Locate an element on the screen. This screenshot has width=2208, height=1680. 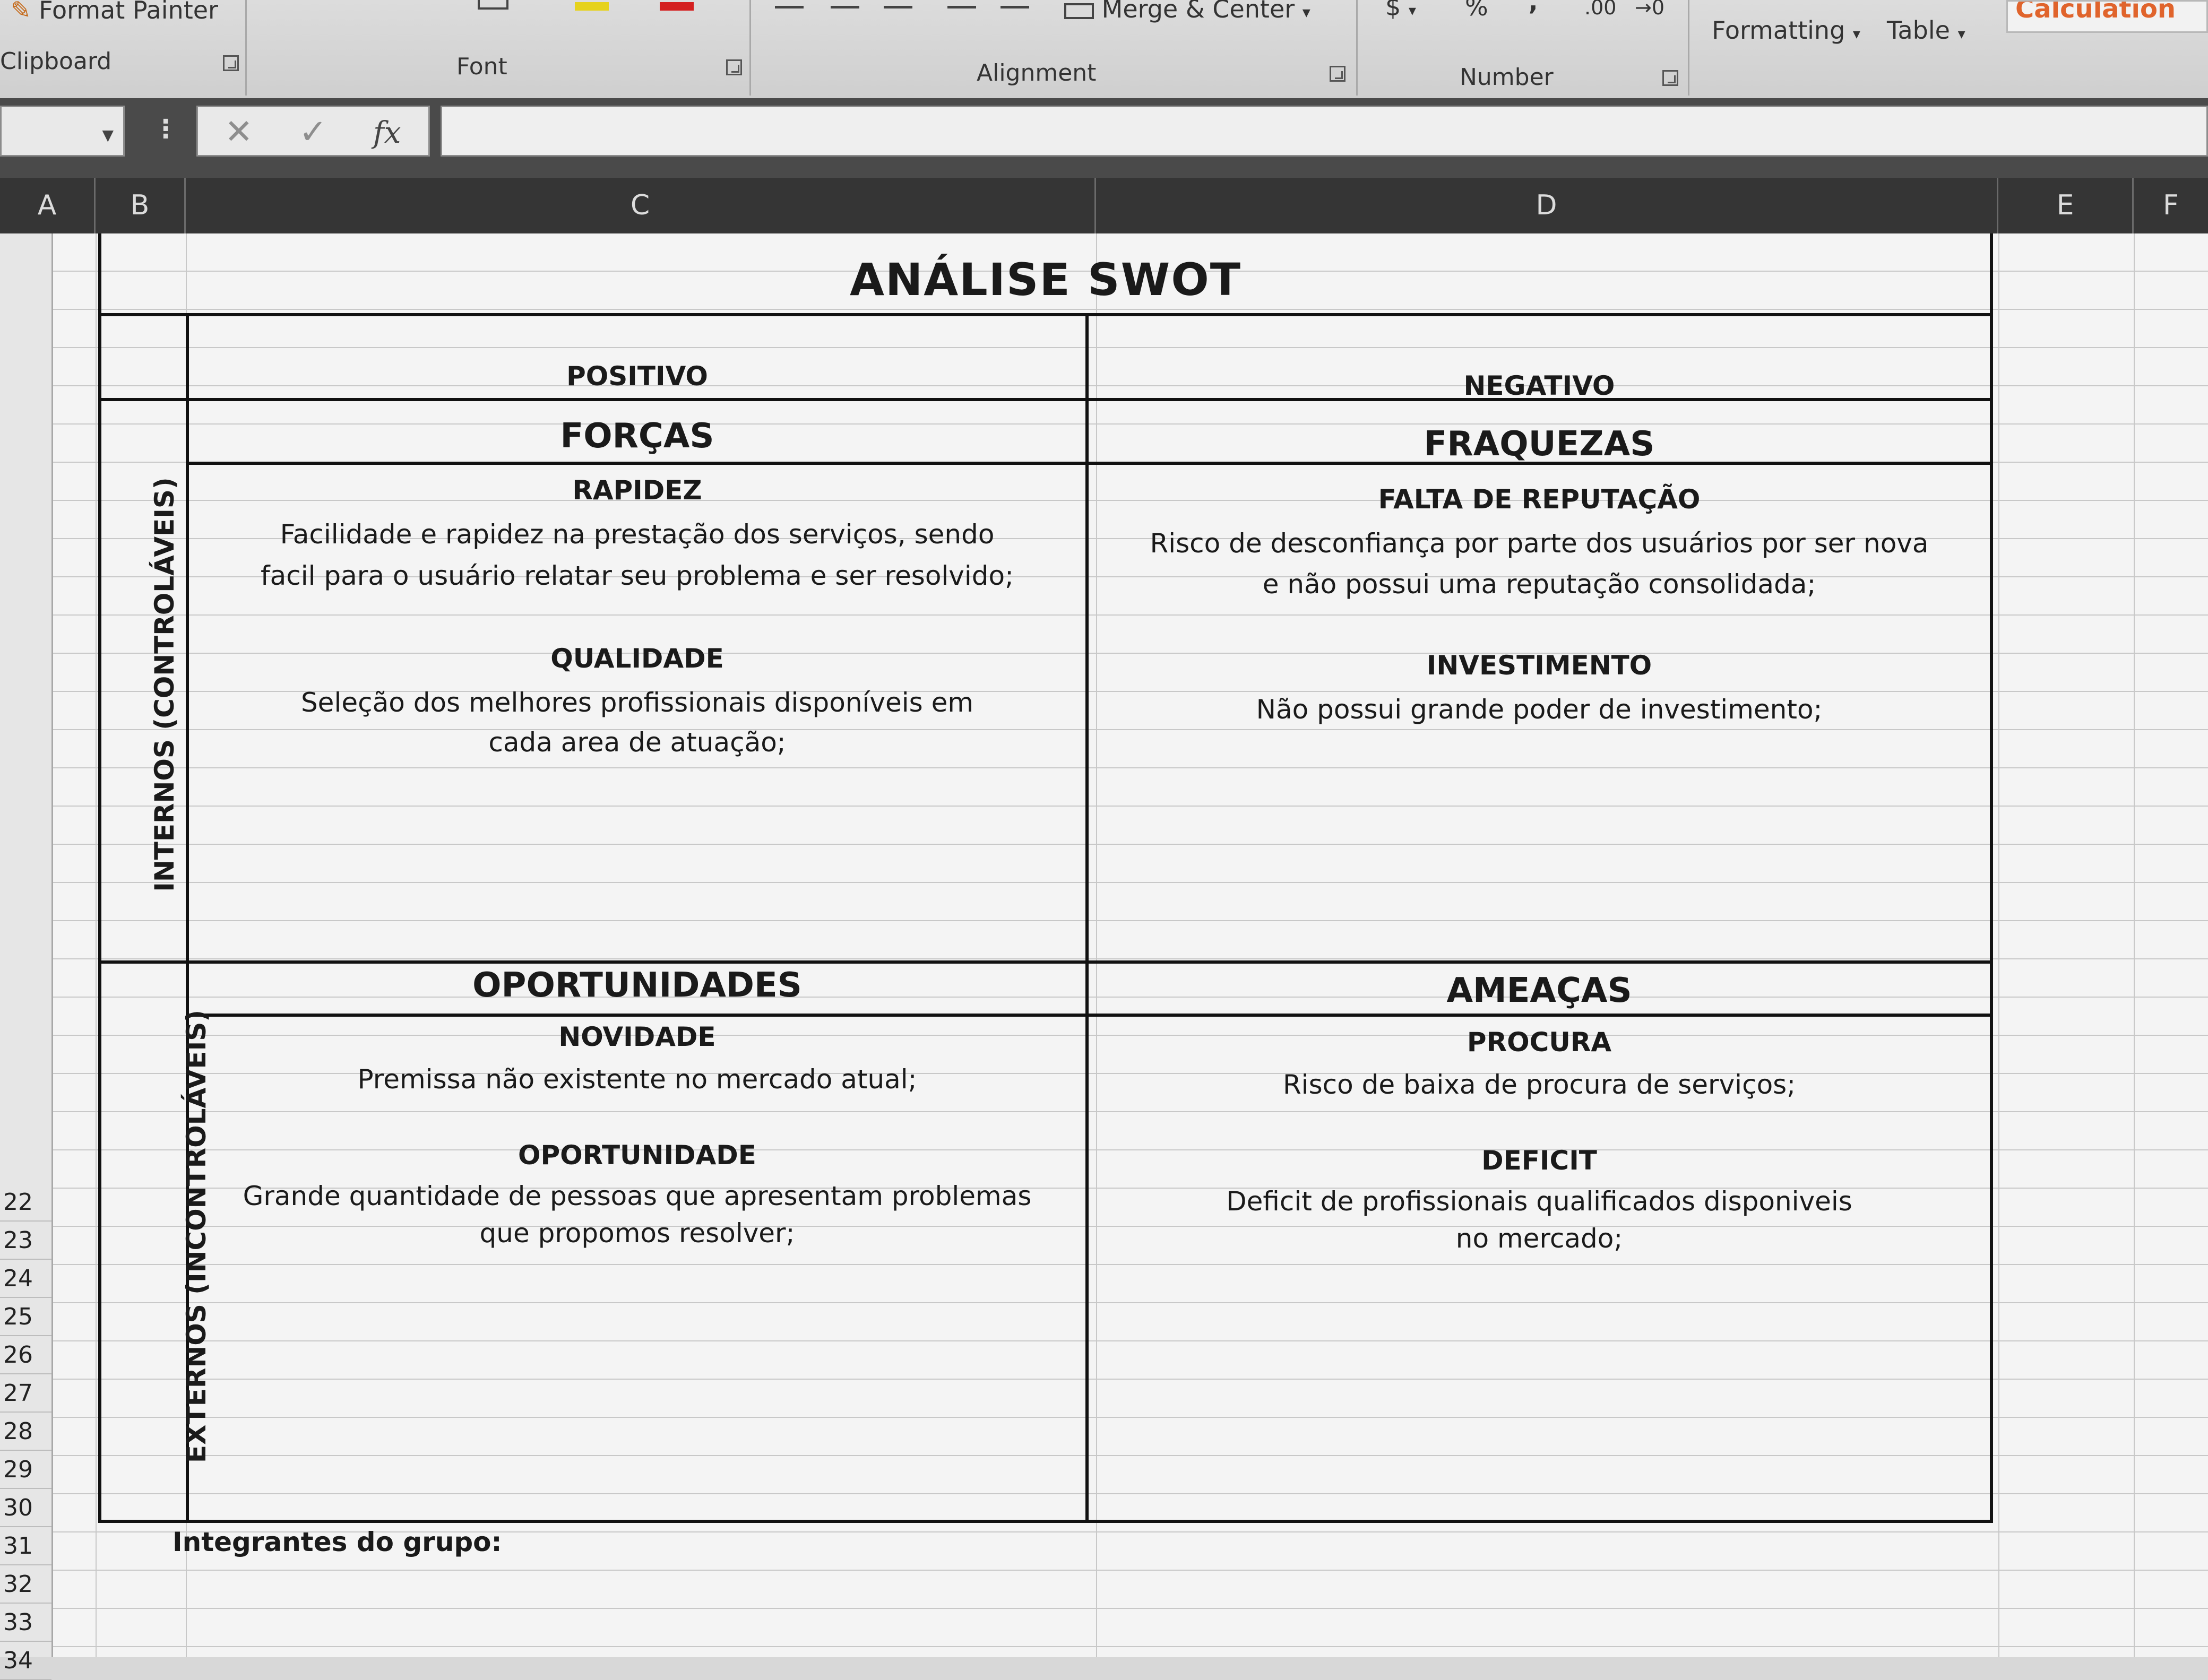
conditional-formatting-button: Formatting ▾ is located at coordinates (1786, 31).